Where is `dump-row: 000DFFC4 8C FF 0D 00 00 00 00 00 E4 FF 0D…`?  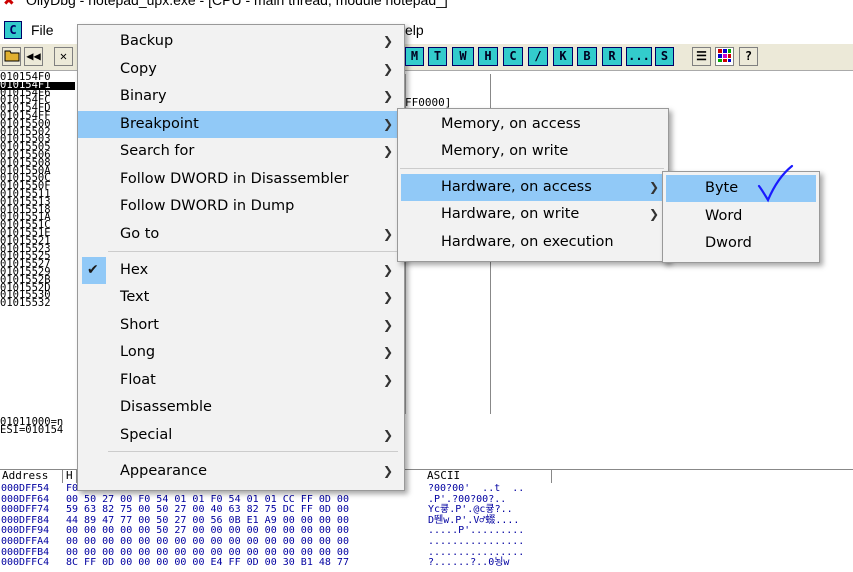
dump-row: 000DFFC4 8C FF 0D 00 00 00 00 00 E4 FF 0D… is located at coordinates (426, 563).